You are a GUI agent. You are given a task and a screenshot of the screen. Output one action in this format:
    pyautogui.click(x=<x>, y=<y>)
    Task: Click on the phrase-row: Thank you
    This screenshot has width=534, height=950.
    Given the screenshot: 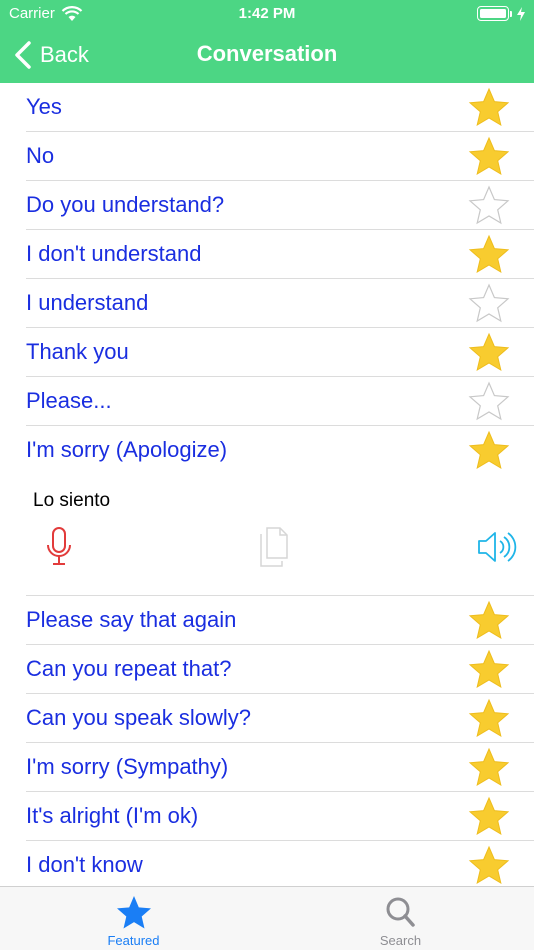 What is the action you would take?
    pyautogui.click(x=280, y=352)
    